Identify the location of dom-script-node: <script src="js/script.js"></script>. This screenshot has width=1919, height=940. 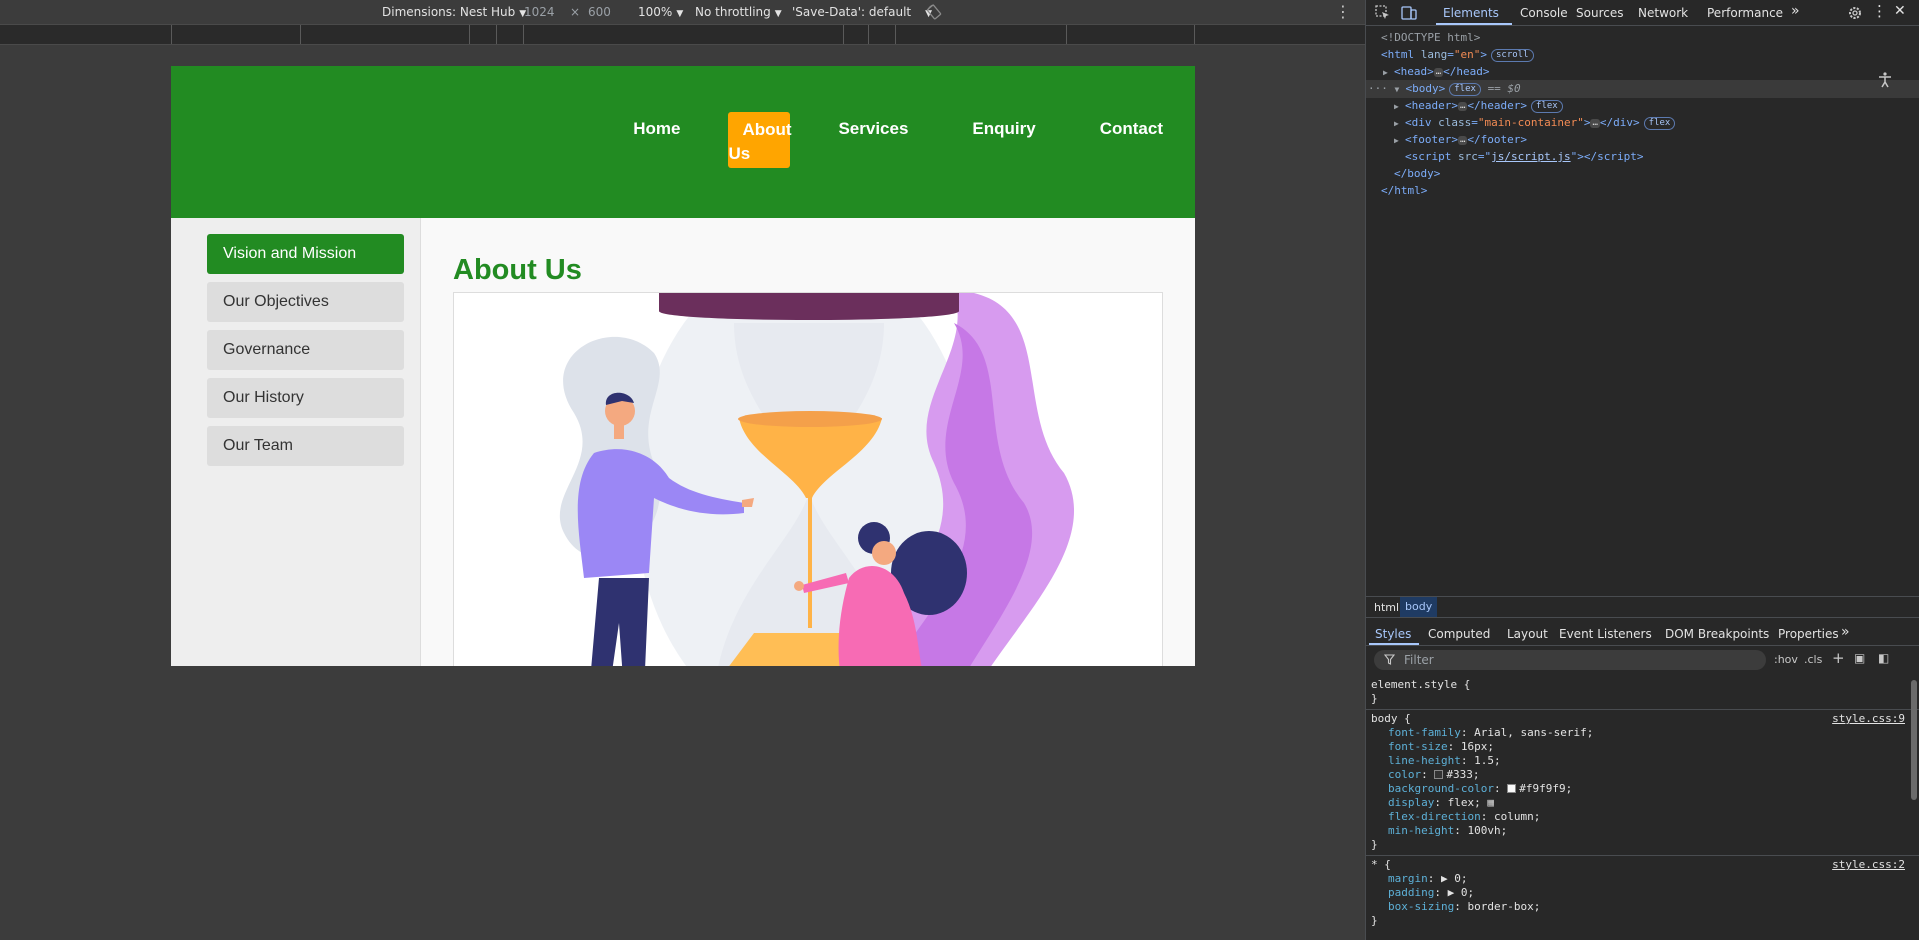
(1524, 156).